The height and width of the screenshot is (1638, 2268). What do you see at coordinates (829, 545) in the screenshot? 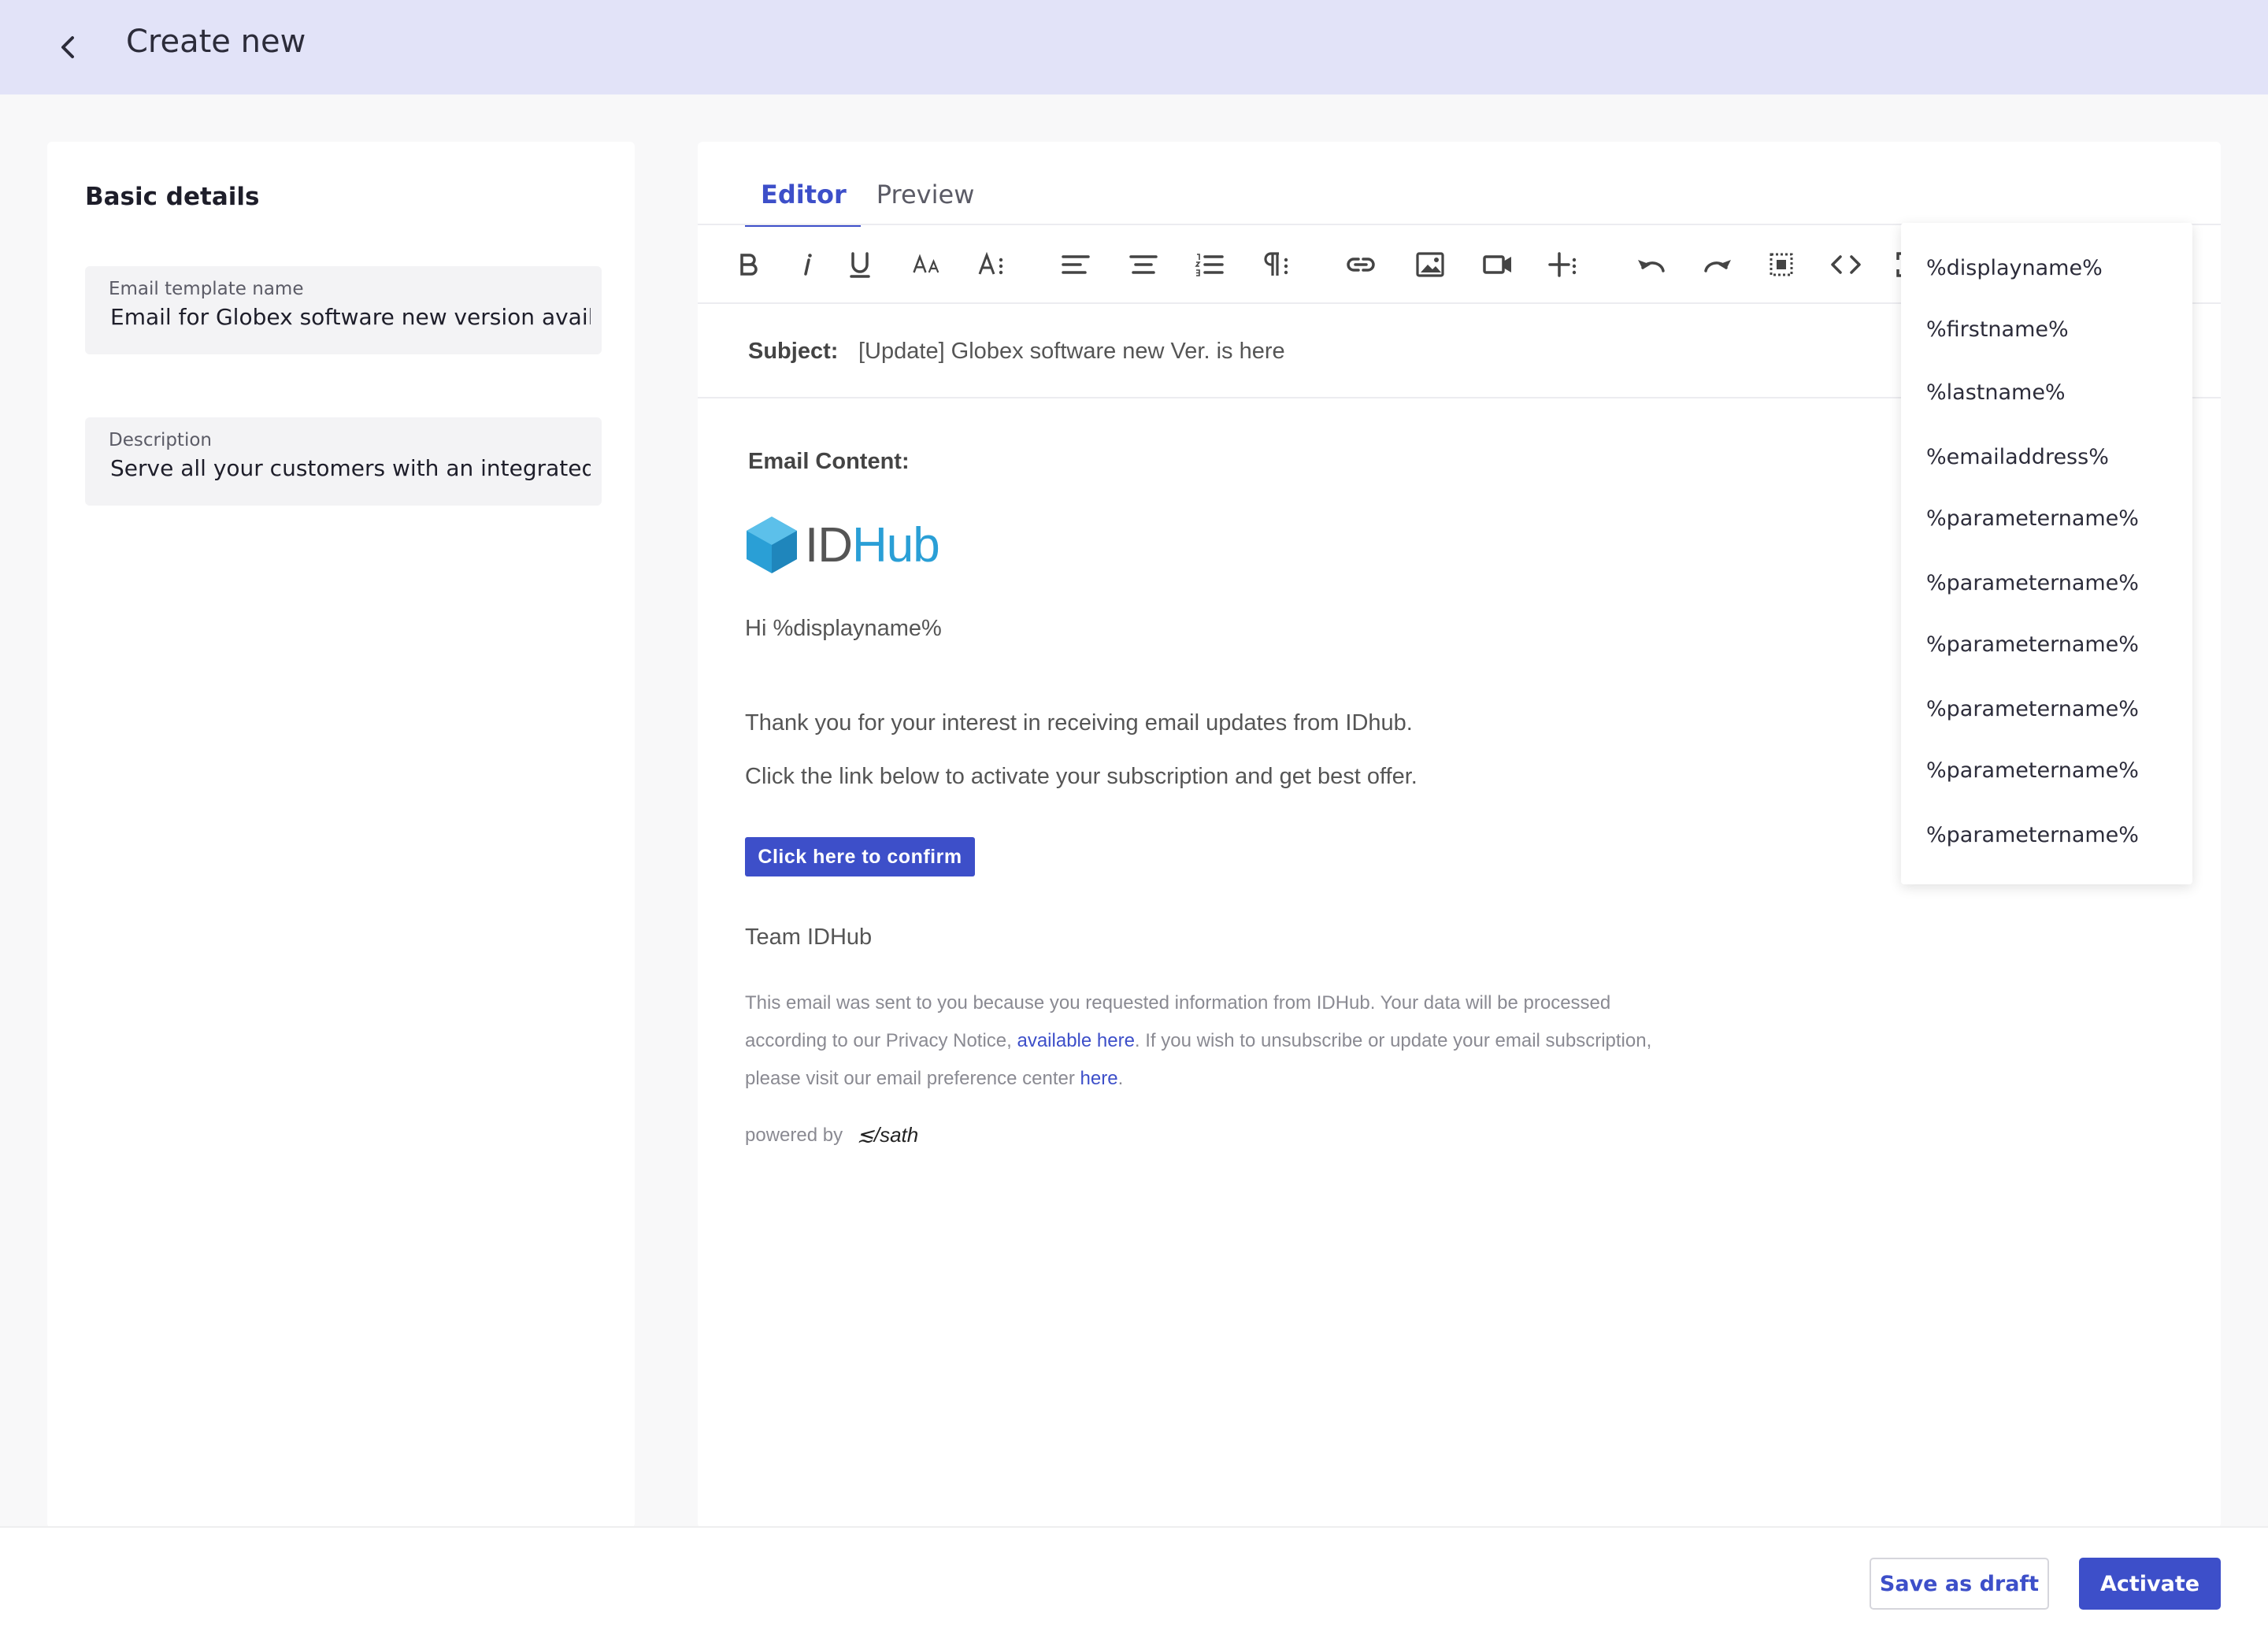
I see `logo-id-text: ID` at bounding box center [829, 545].